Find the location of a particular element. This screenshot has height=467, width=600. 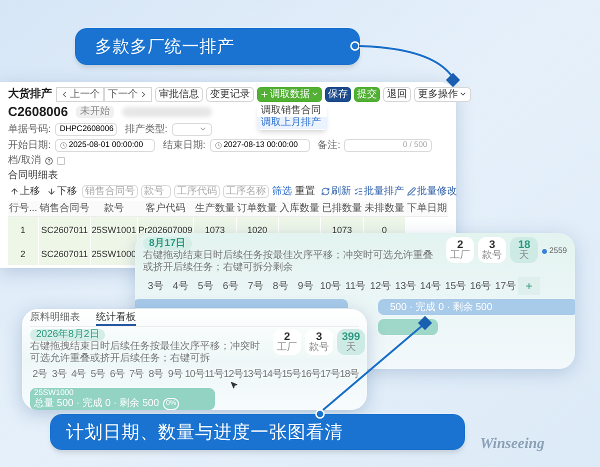

callout-text: 计划日期、数量与进度一张图看清 is located at coordinates (204, 432).